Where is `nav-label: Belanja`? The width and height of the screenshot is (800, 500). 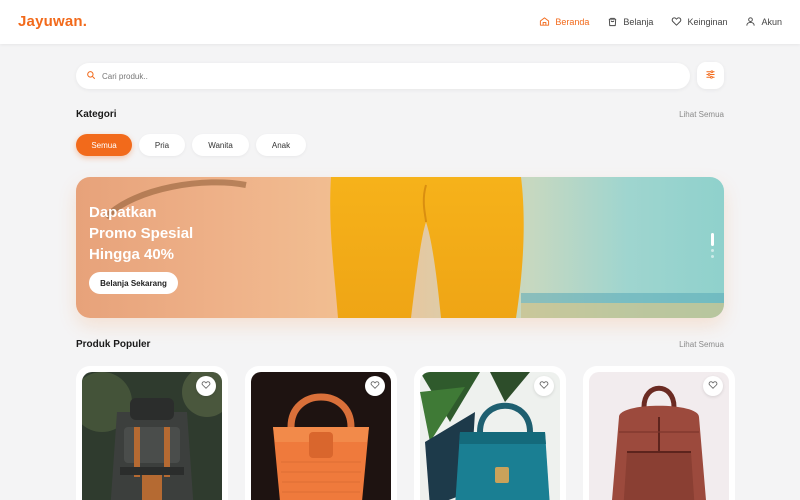
nav-label: Belanja is located at coordinates (638, 22).